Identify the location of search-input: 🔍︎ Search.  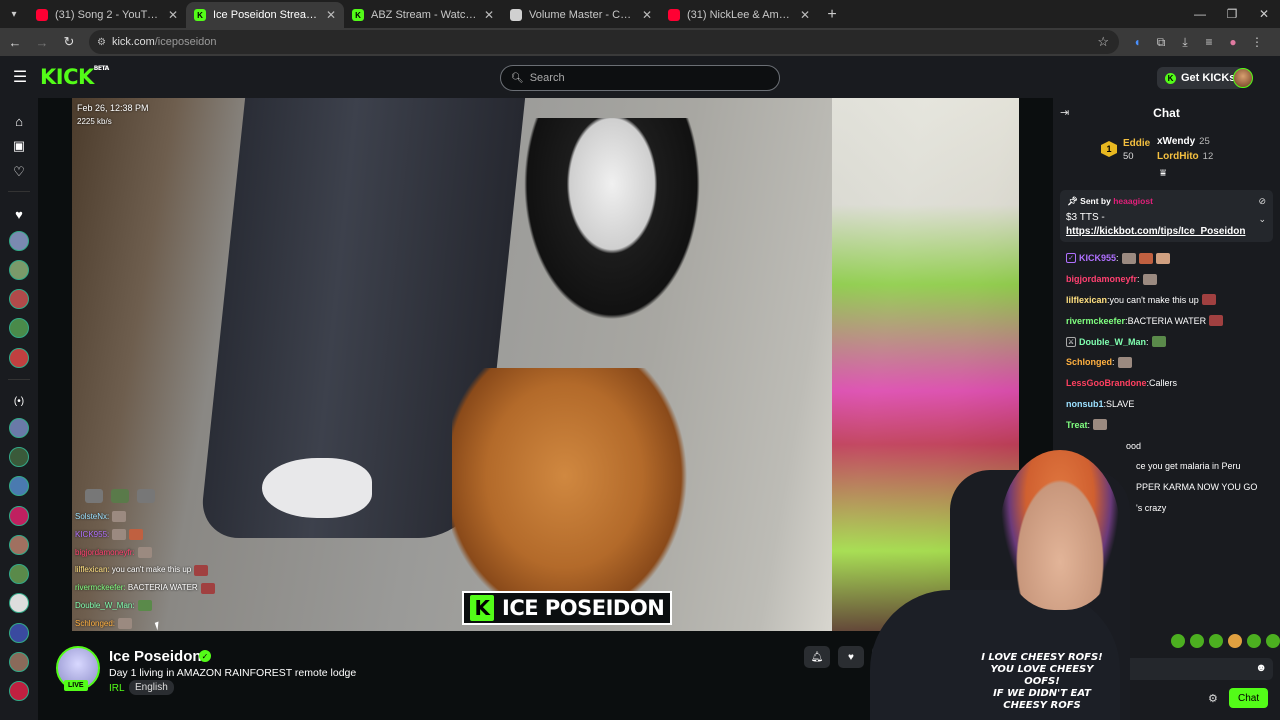
(640, 78).